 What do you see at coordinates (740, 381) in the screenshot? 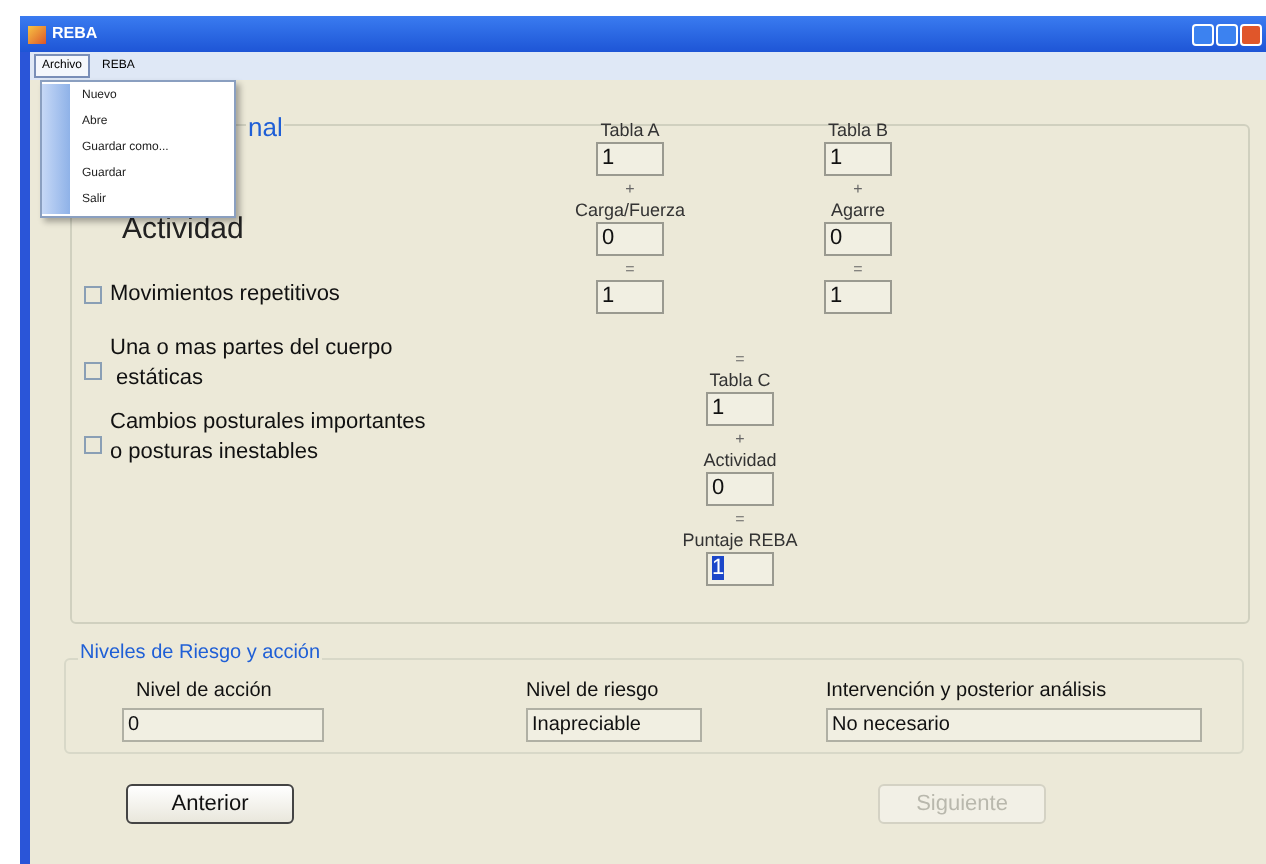
I see `field-label: Tabla C` at bounding box center [740, 381].